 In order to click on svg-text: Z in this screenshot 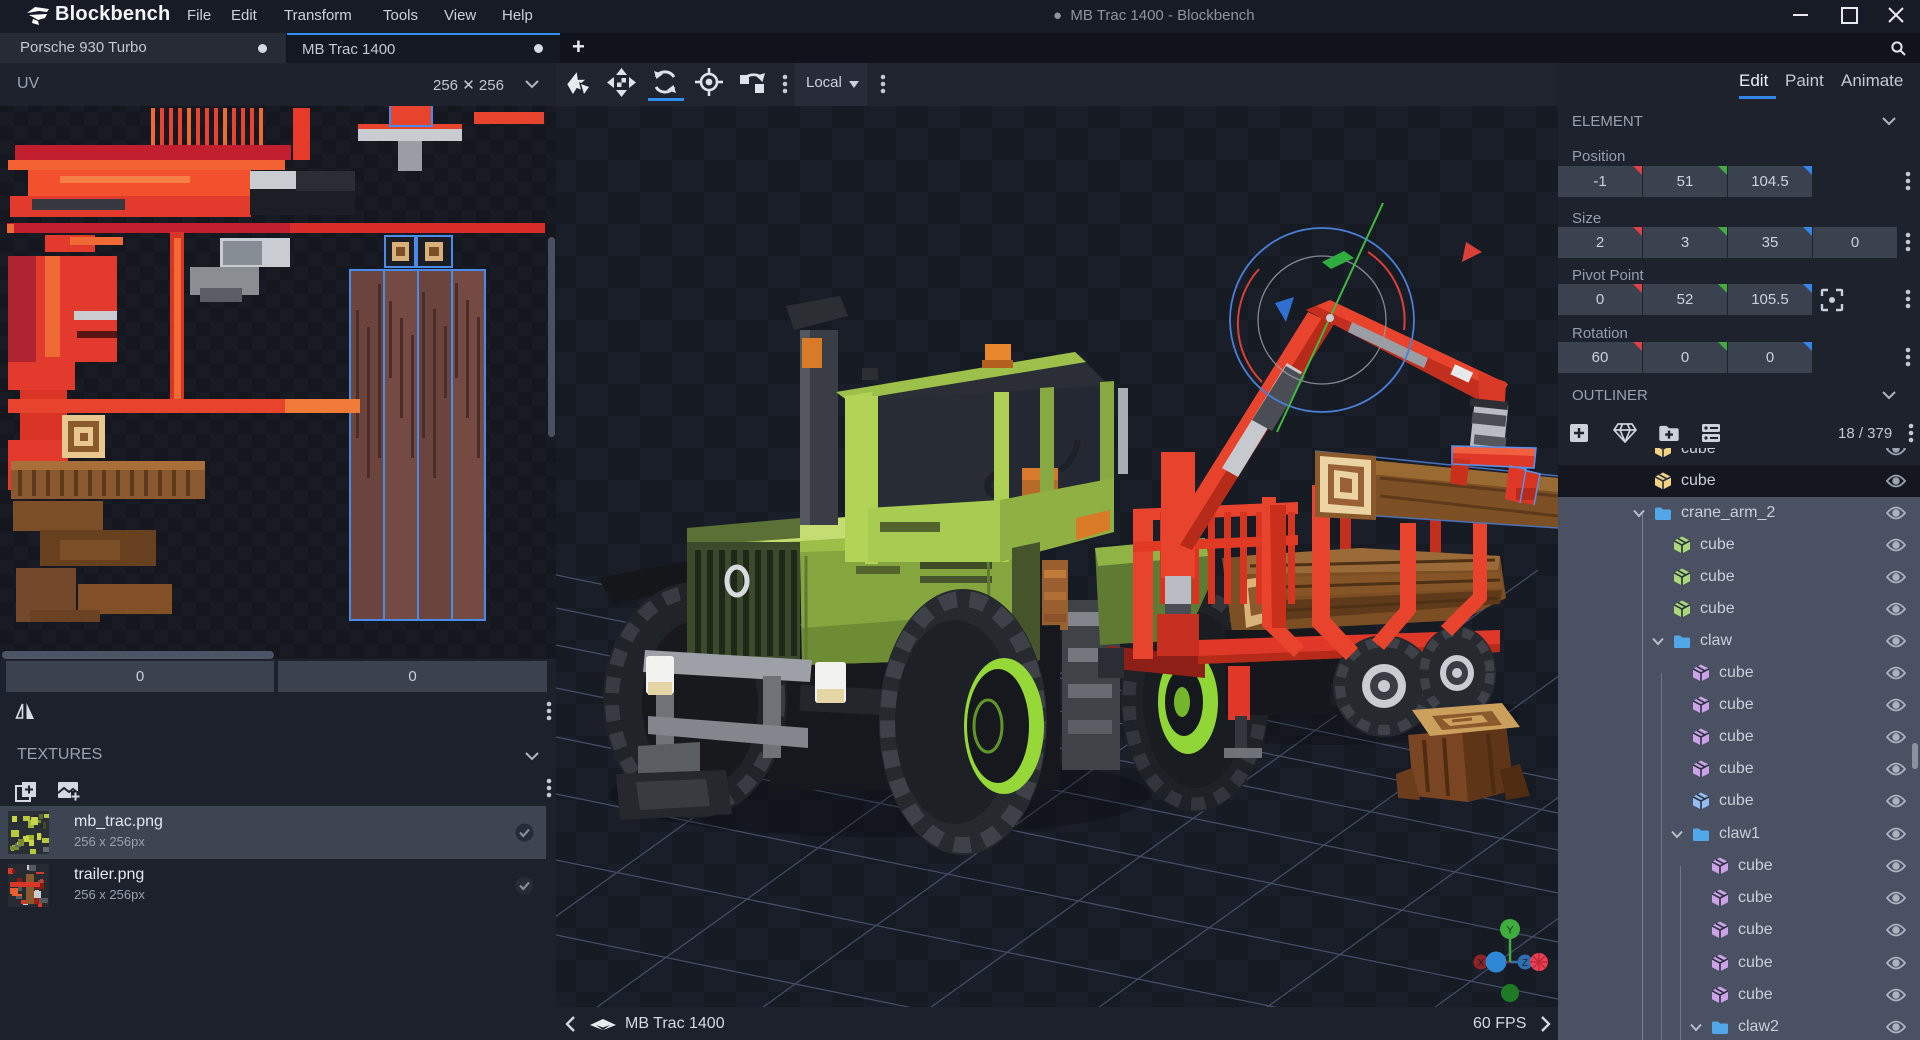, I will do `click(1525, 963)`.